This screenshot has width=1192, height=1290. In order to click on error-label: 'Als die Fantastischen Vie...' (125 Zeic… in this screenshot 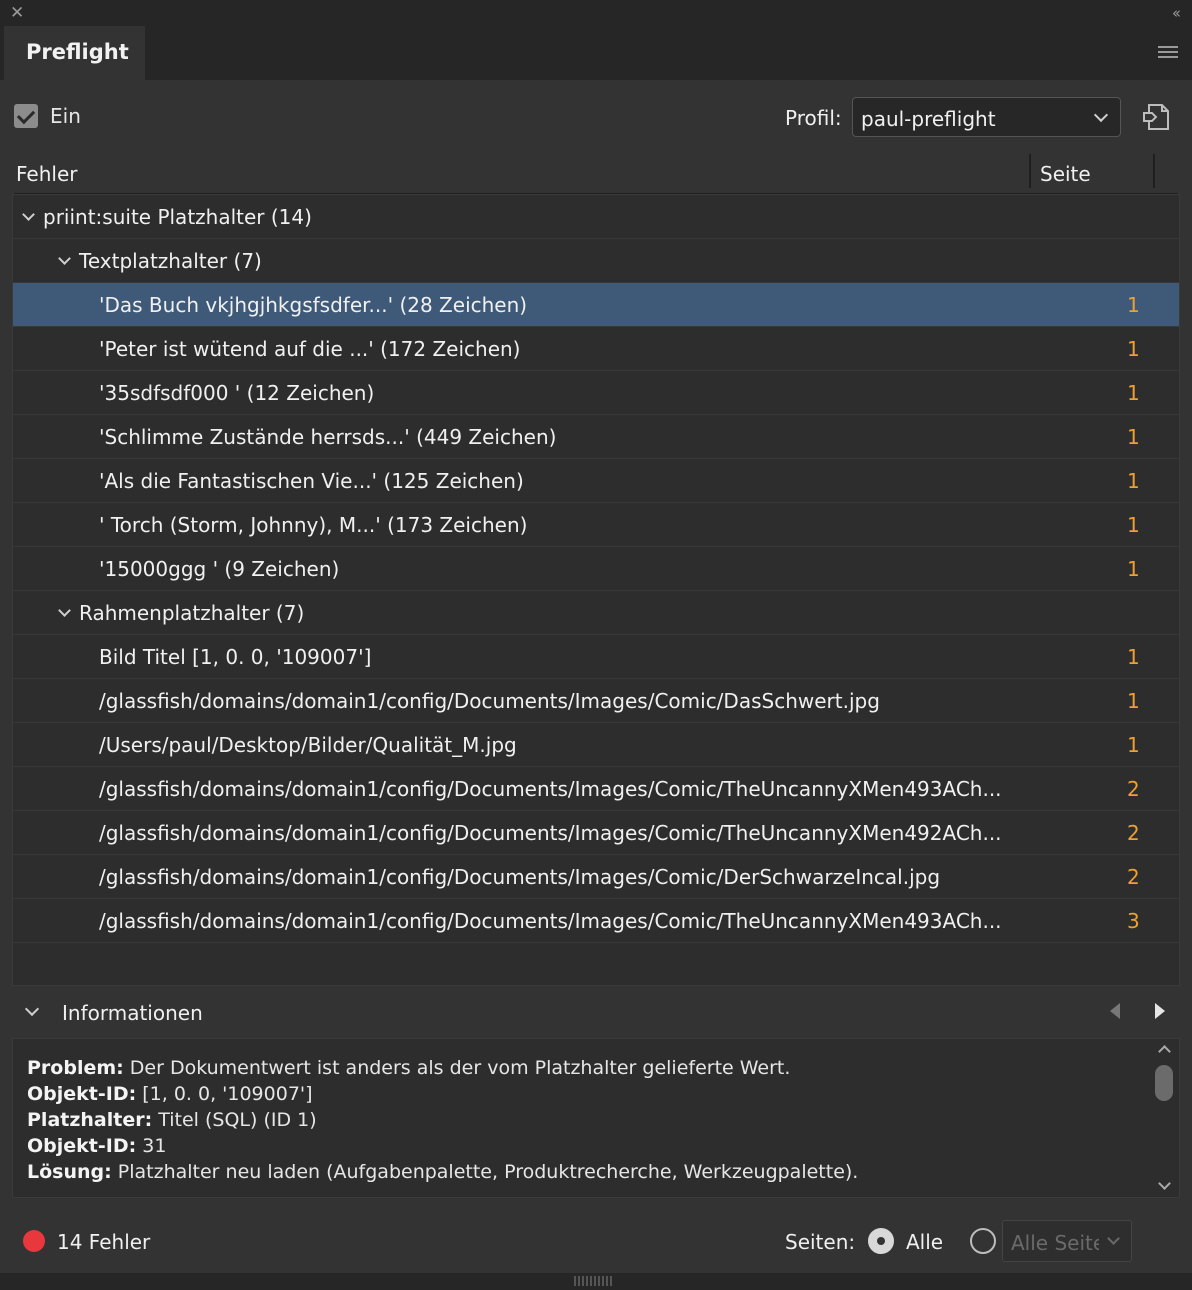, I will do `click(311, 481)`.